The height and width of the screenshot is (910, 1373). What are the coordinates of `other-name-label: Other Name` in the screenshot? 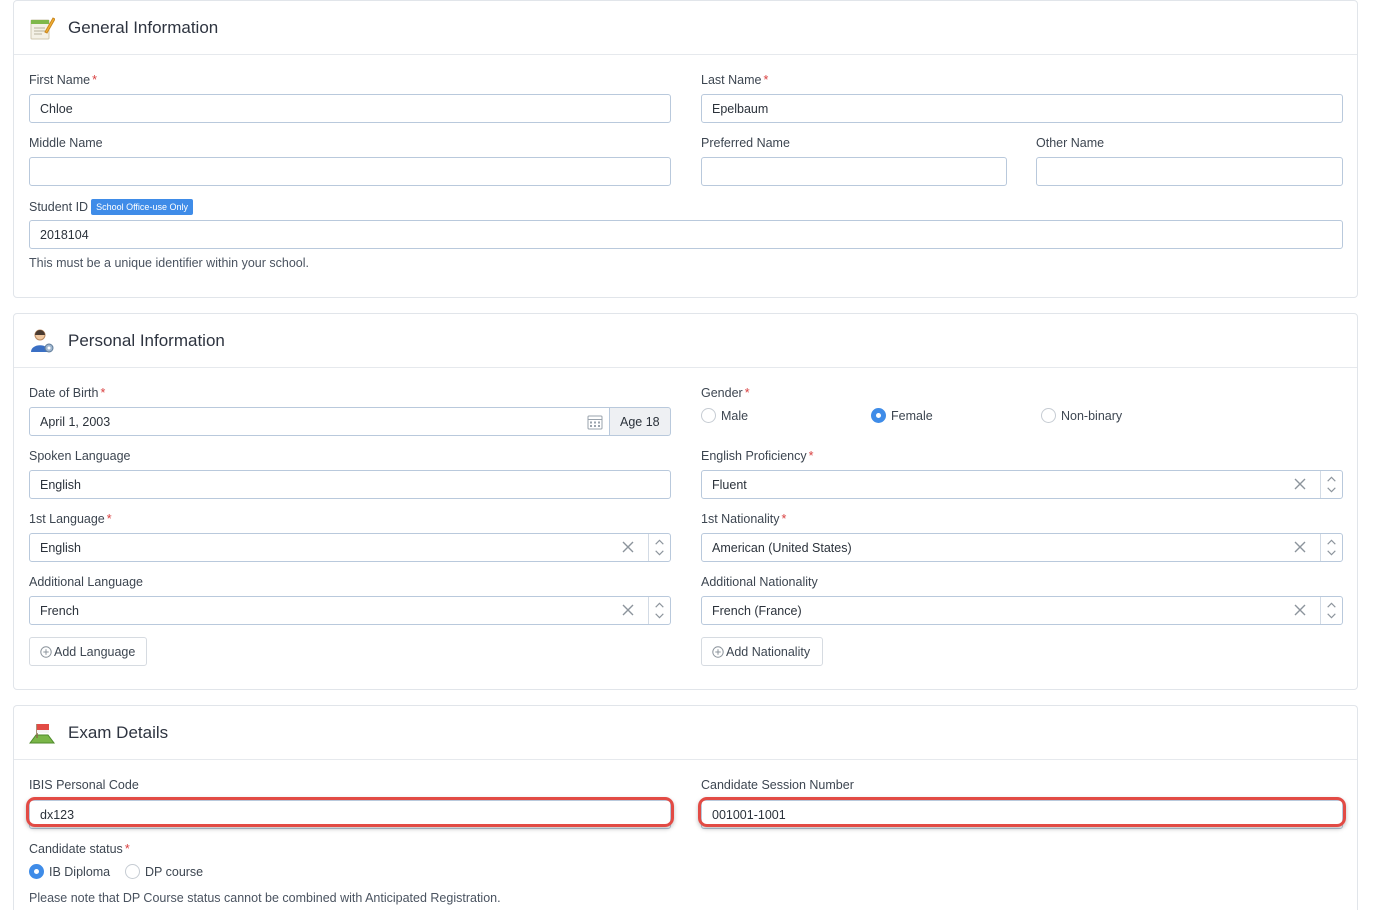 It's located at (1070, 143).